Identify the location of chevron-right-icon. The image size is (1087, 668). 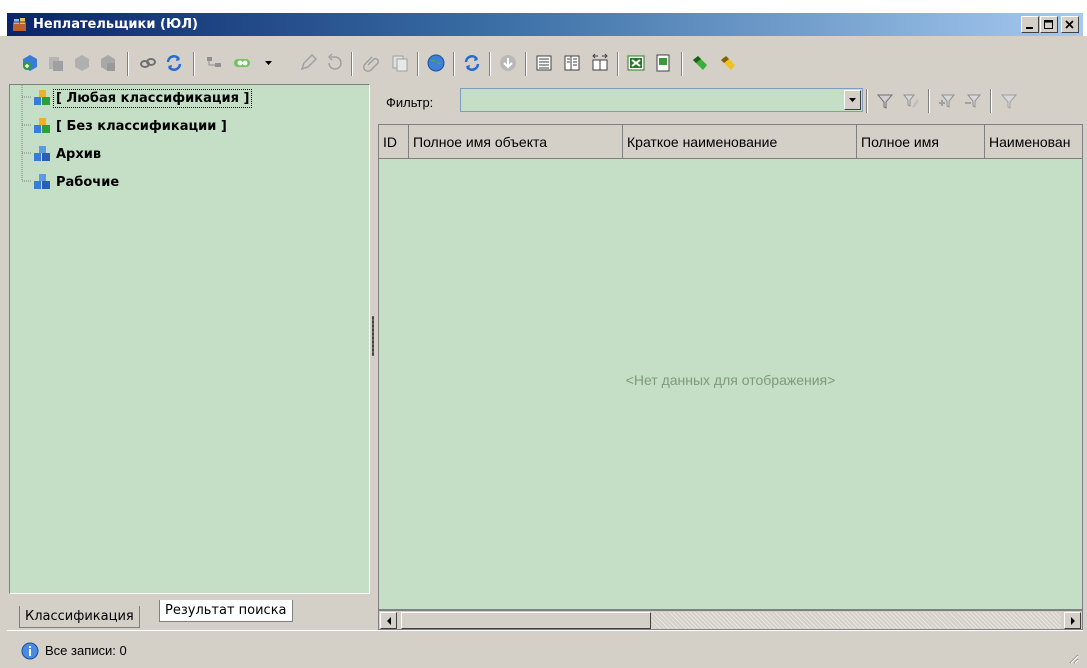
(1072, 620).